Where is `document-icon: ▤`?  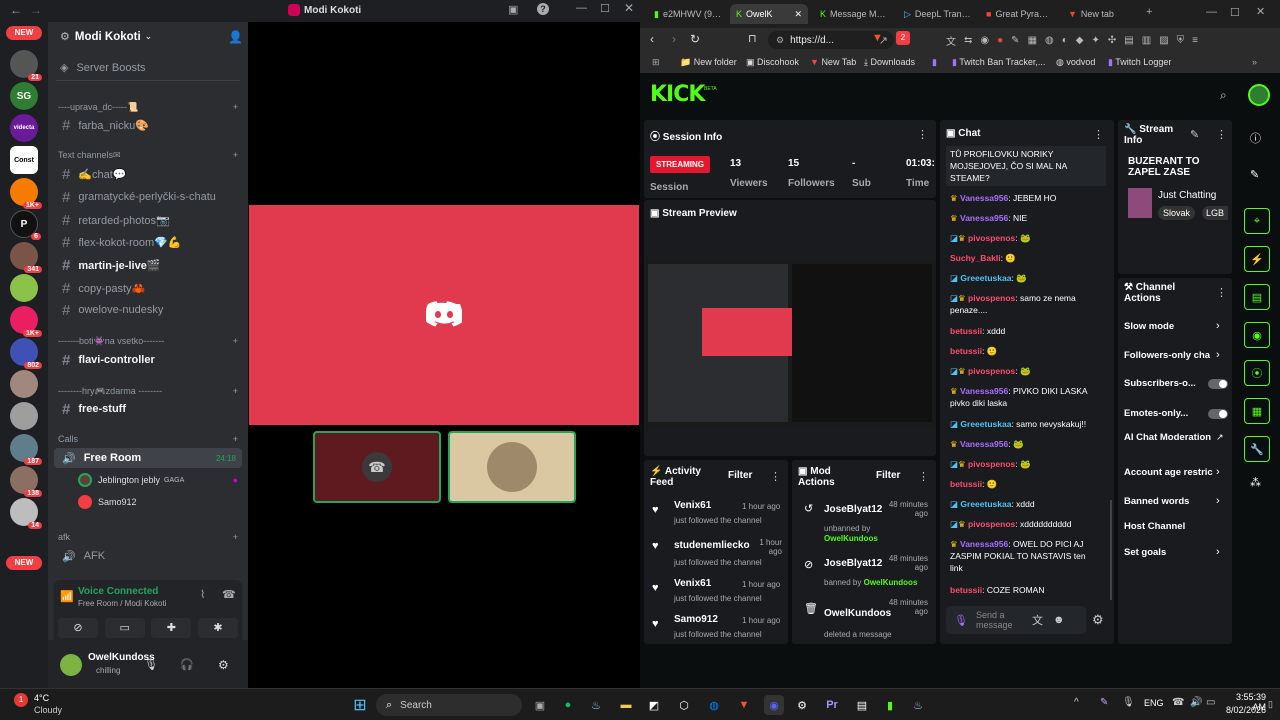
document-icon: ▤ is located at coordinates (1257, 297).